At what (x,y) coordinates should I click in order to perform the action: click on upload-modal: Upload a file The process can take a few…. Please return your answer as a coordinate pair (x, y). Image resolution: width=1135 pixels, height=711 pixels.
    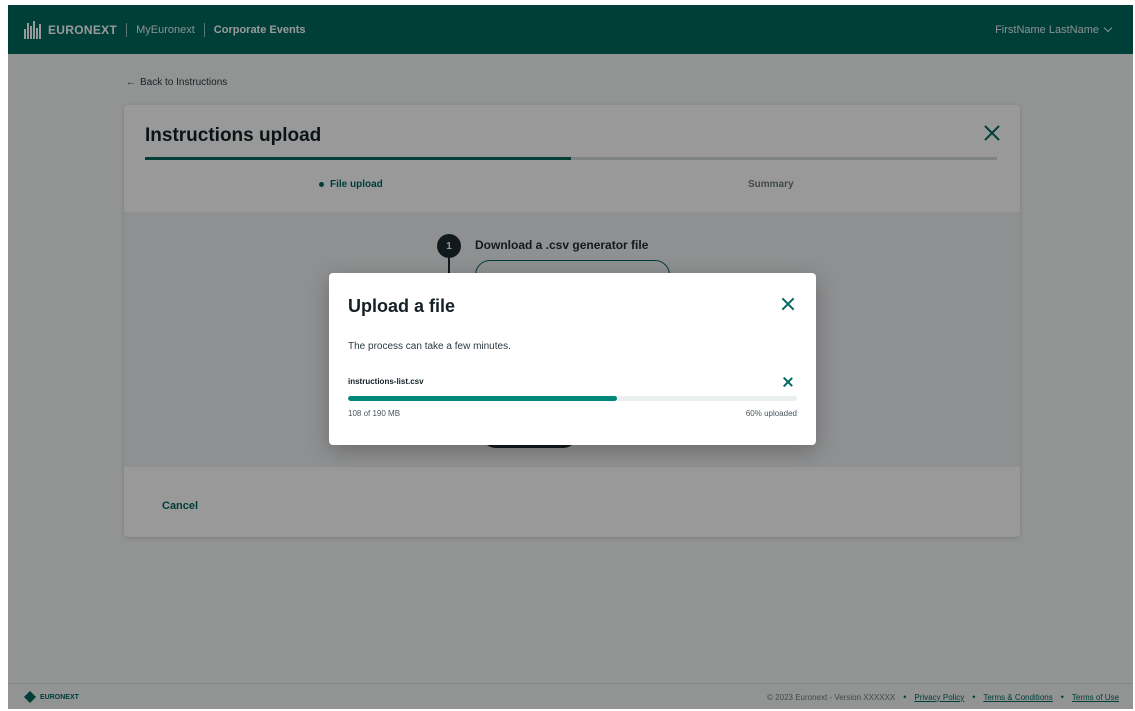
    Looking at the image, I should click on (572, 359).